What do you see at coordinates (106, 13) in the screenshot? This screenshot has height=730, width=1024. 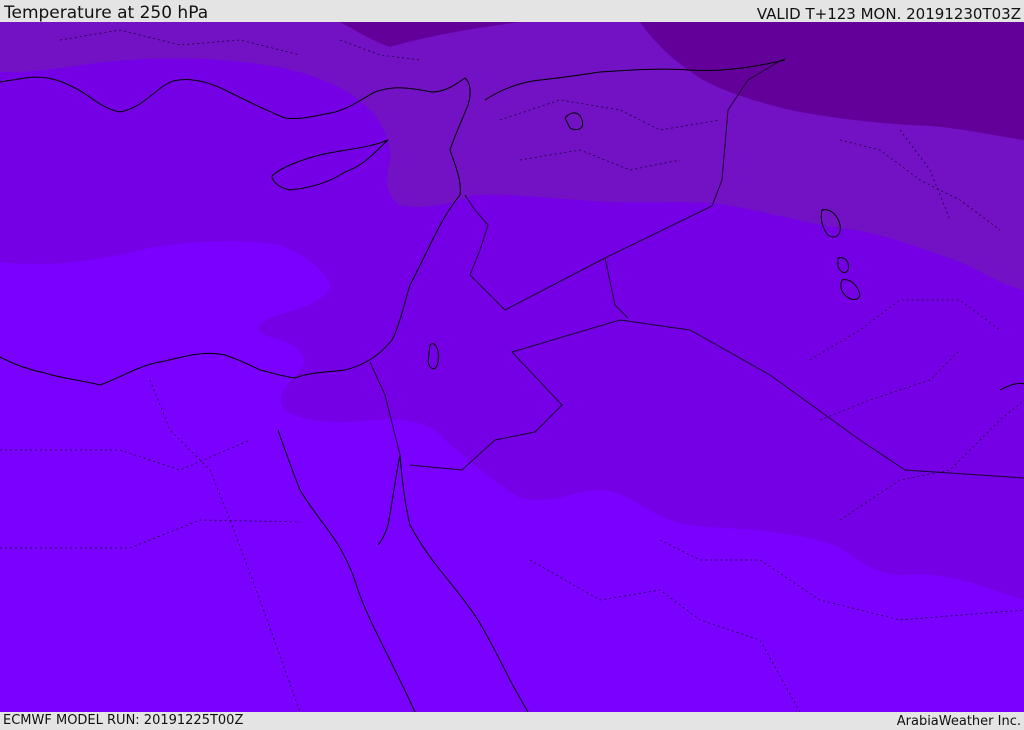 I see `map-title: Temperature at 250 hPa` at bounding box center [106, 13].